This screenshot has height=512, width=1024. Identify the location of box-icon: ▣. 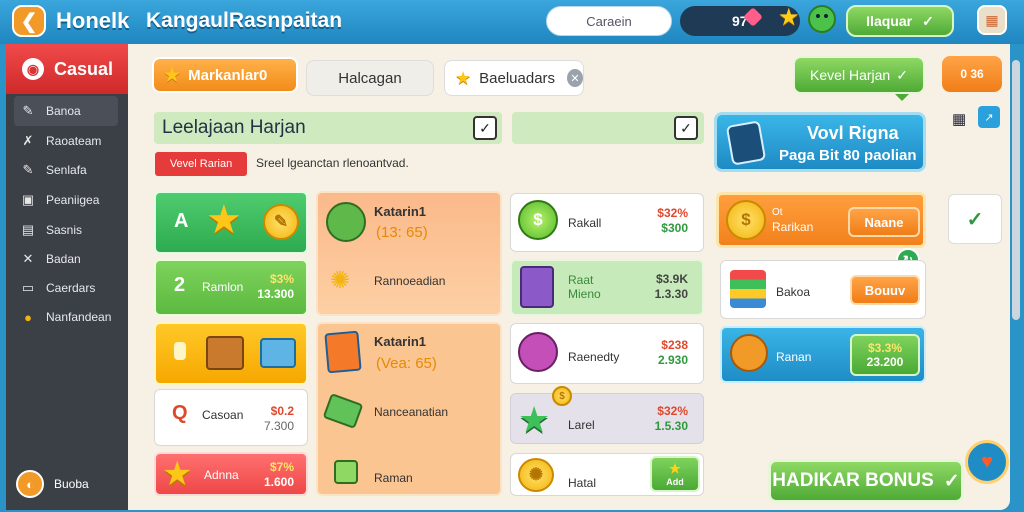
(28, 199).